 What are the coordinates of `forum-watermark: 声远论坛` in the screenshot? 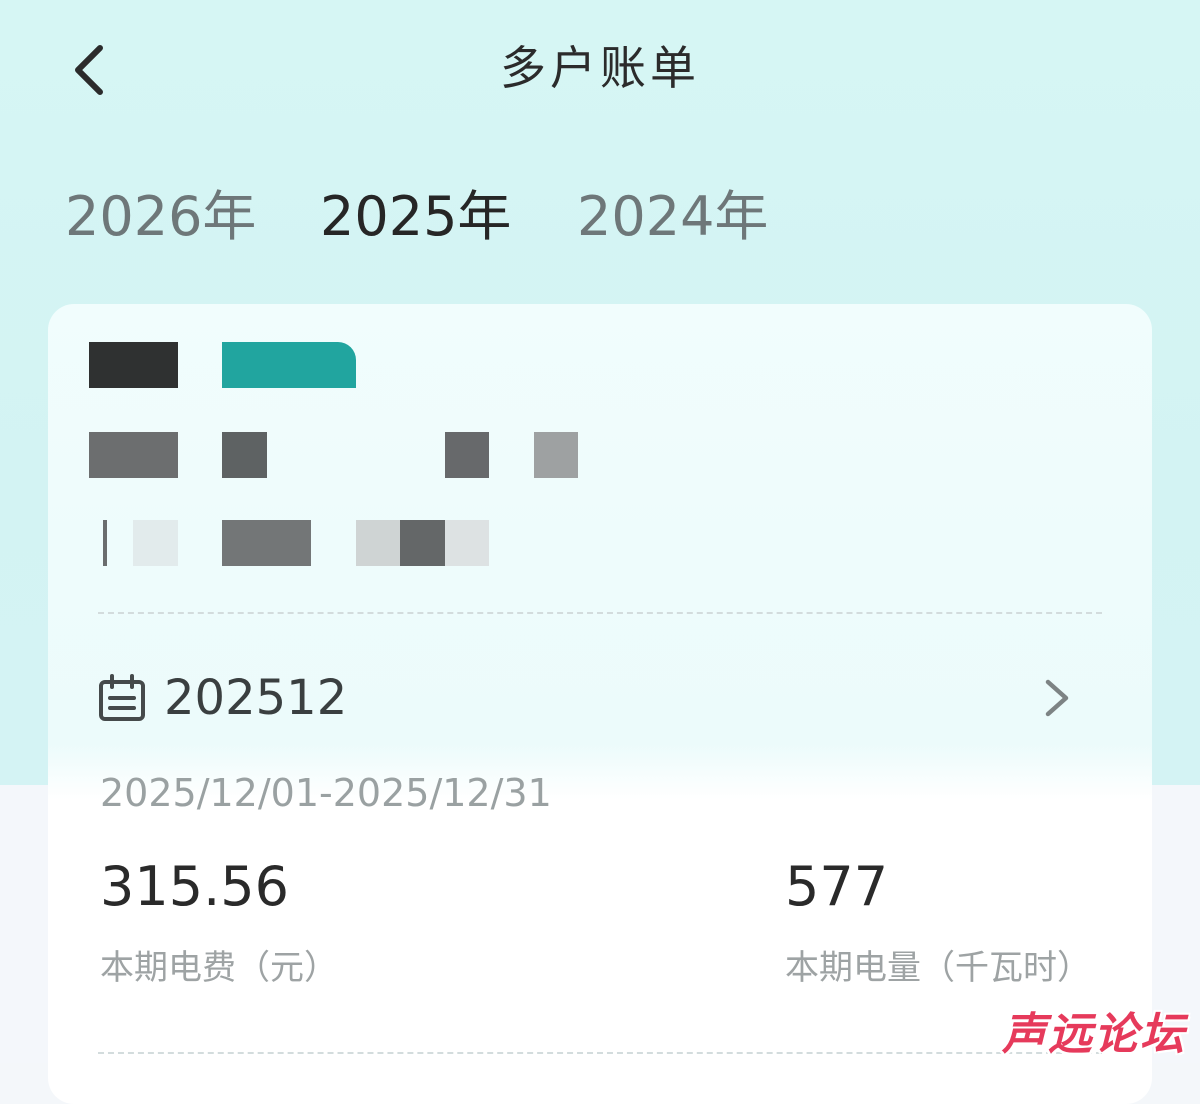 It's located at (1094, 1034).